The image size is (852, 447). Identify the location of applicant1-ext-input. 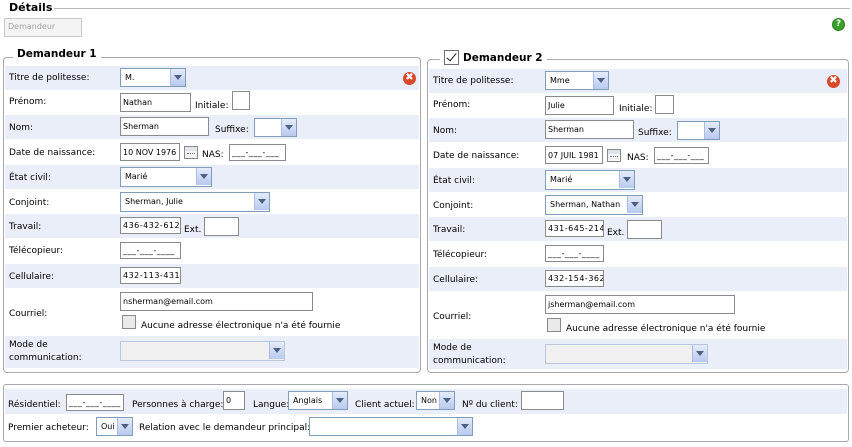
(221, 226).